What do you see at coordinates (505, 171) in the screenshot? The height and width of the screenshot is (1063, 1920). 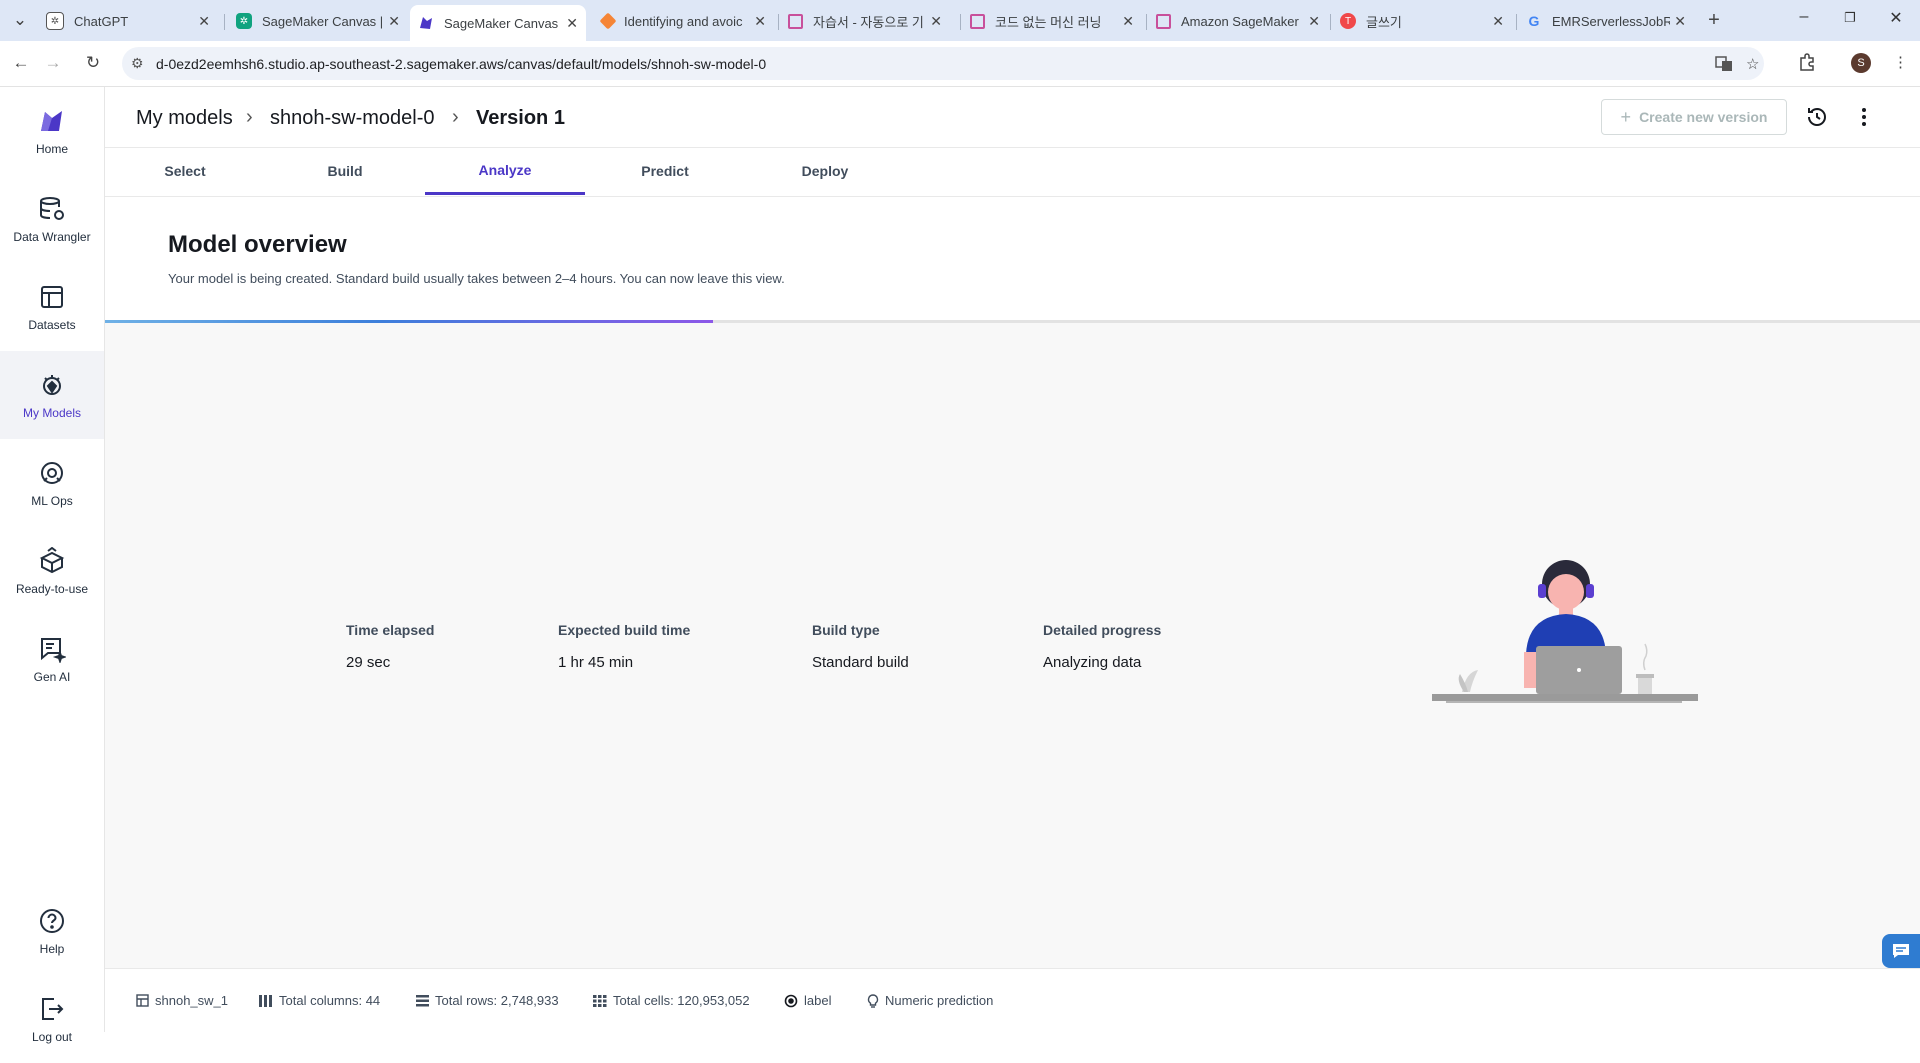 I see `tab-analyze: Analyze` at bounding box center [505, 171].